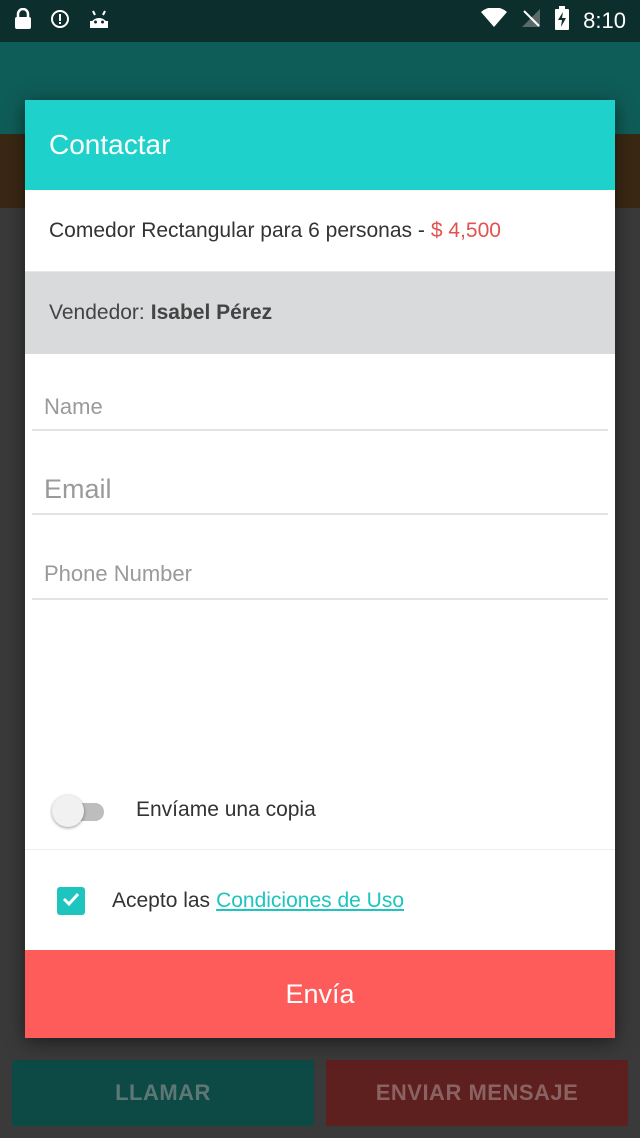  I want to click on terms-text: Acepto las Condiciones de Uso, so click(258, 901).